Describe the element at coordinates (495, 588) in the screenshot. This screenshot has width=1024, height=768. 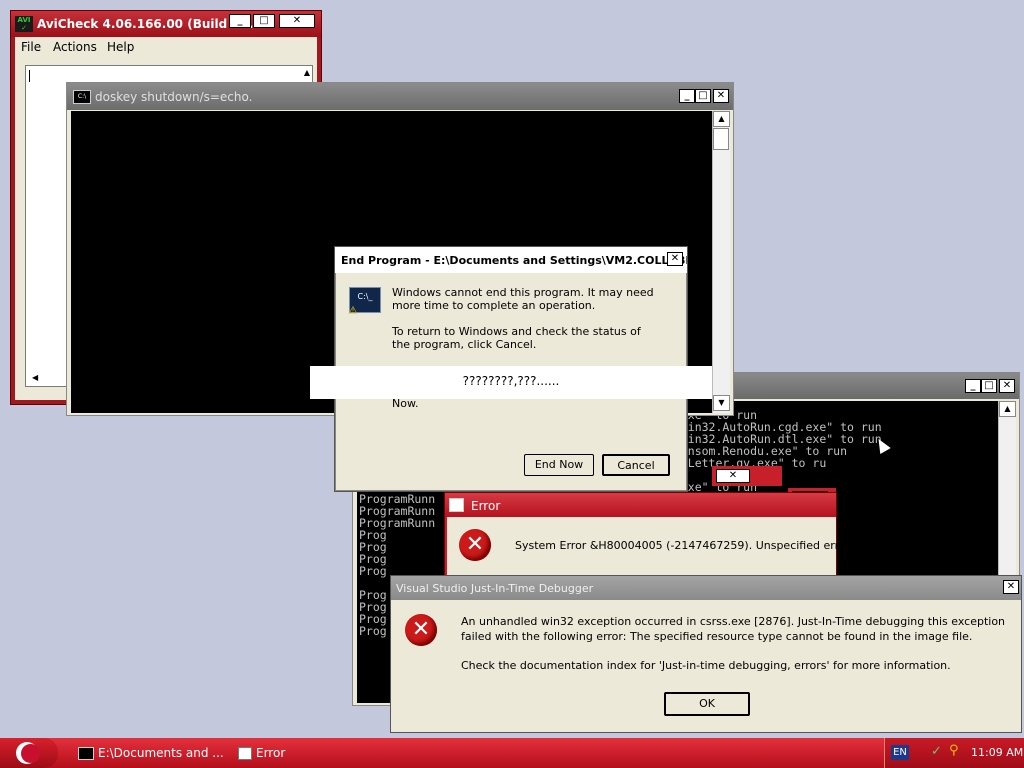
I see `jit-title: Visual Studio Just-In-Time Debugger` at that location.